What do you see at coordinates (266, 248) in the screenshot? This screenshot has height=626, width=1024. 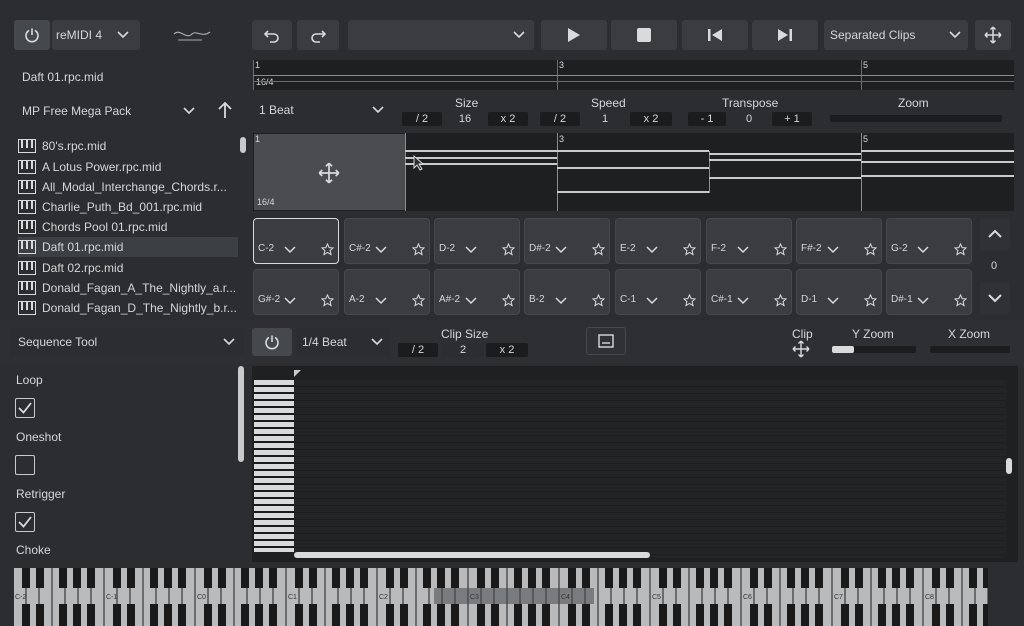 I see `pad-note: C-2` at bounding box center [266, 248].